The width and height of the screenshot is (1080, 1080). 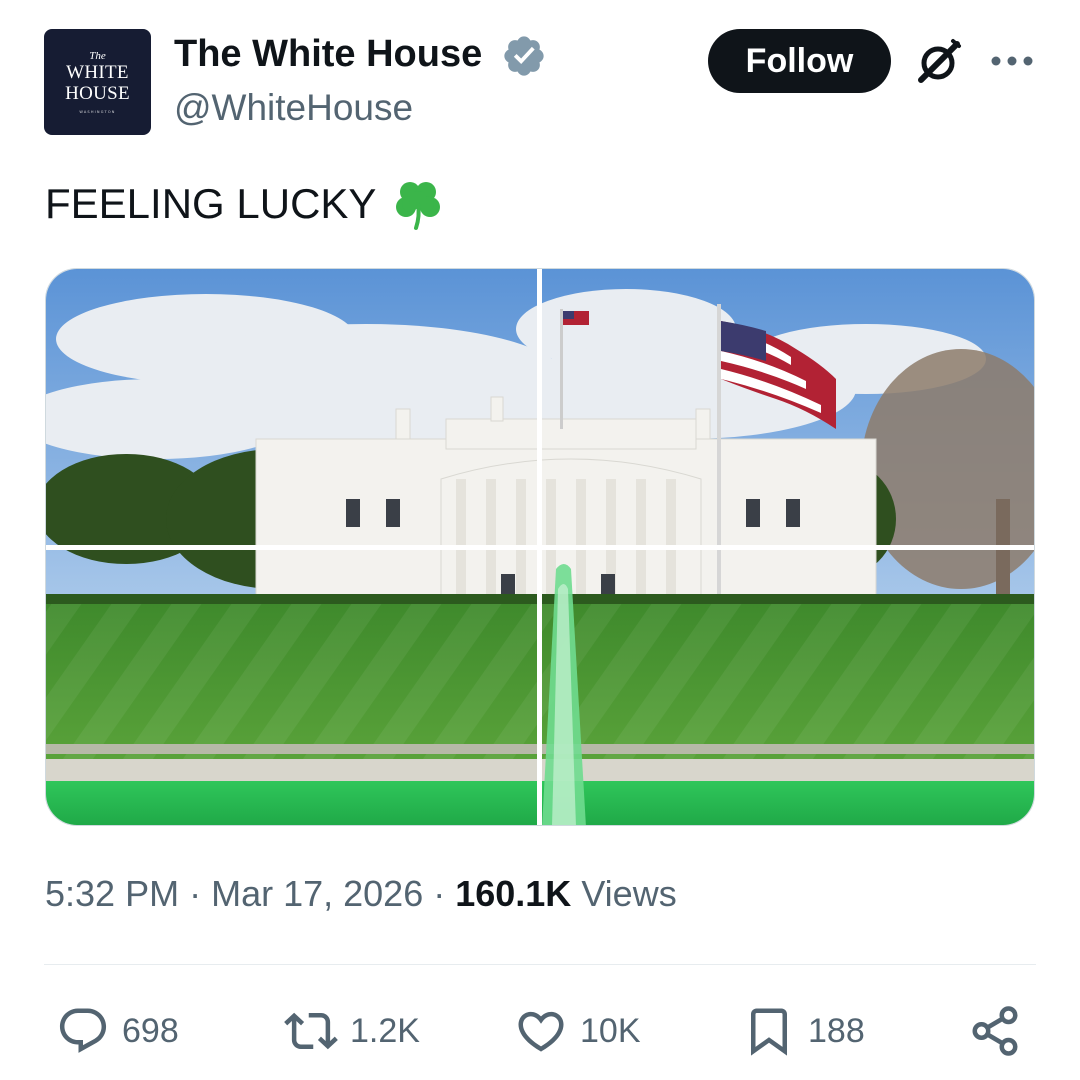 I want to click on share-button, so click(x=1001, y=1031).